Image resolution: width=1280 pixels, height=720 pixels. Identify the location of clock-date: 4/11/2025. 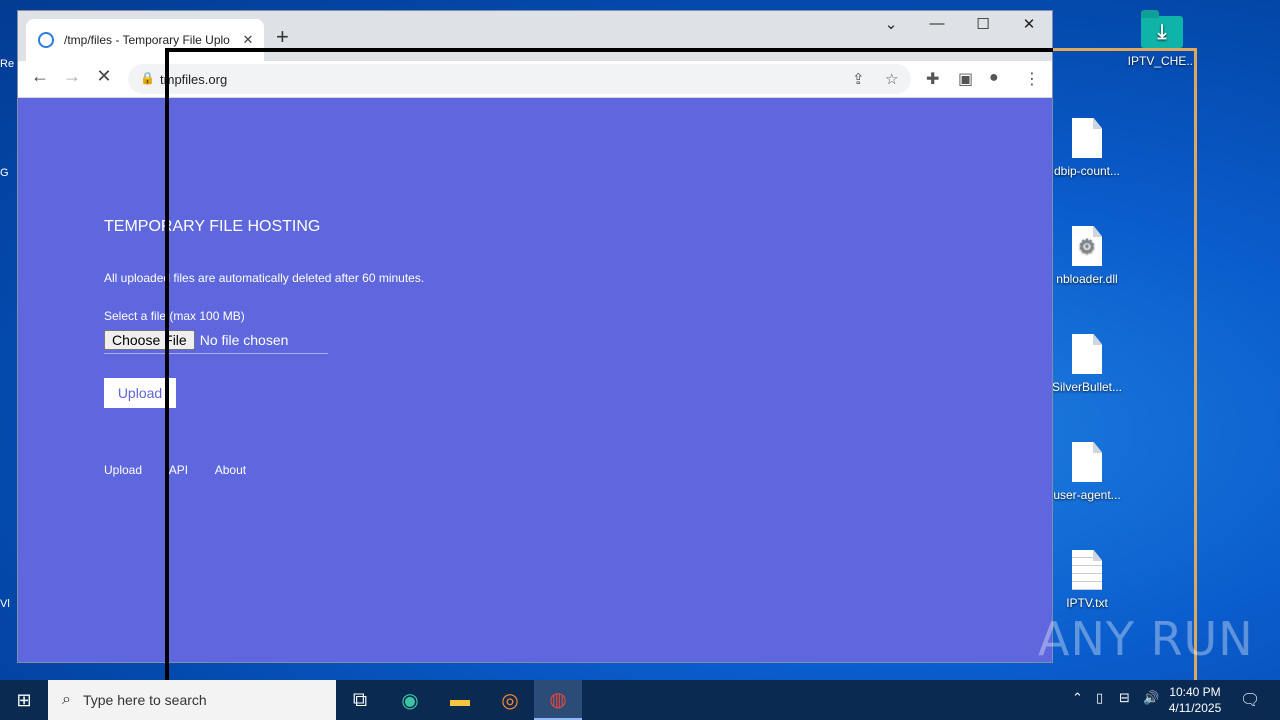
(1195, 708).